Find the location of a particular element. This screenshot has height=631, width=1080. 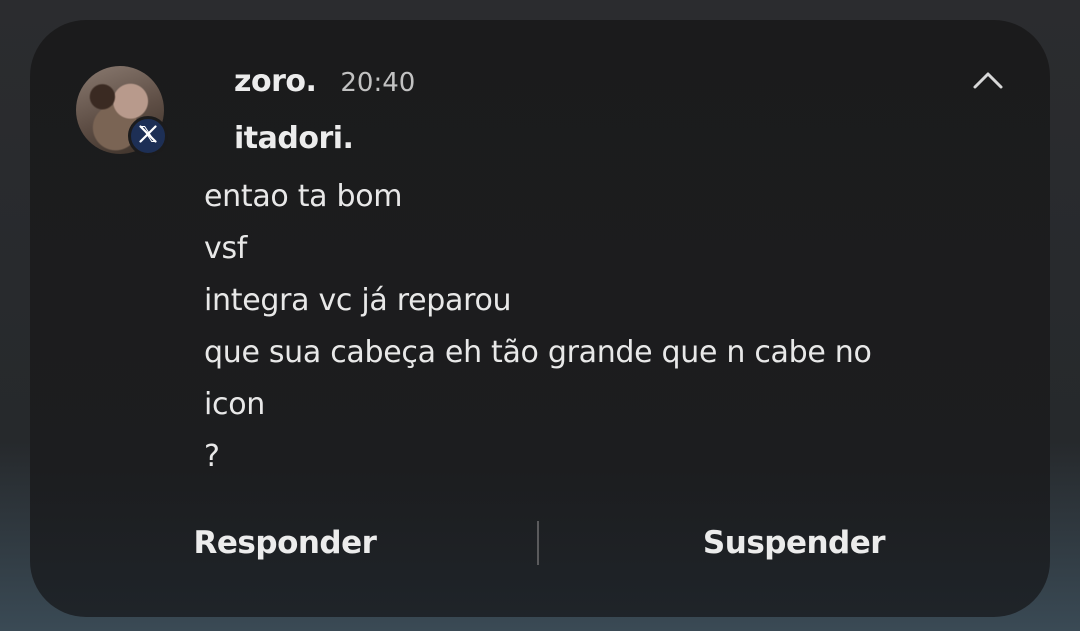

app-badge is located at coordinates (148, 136).